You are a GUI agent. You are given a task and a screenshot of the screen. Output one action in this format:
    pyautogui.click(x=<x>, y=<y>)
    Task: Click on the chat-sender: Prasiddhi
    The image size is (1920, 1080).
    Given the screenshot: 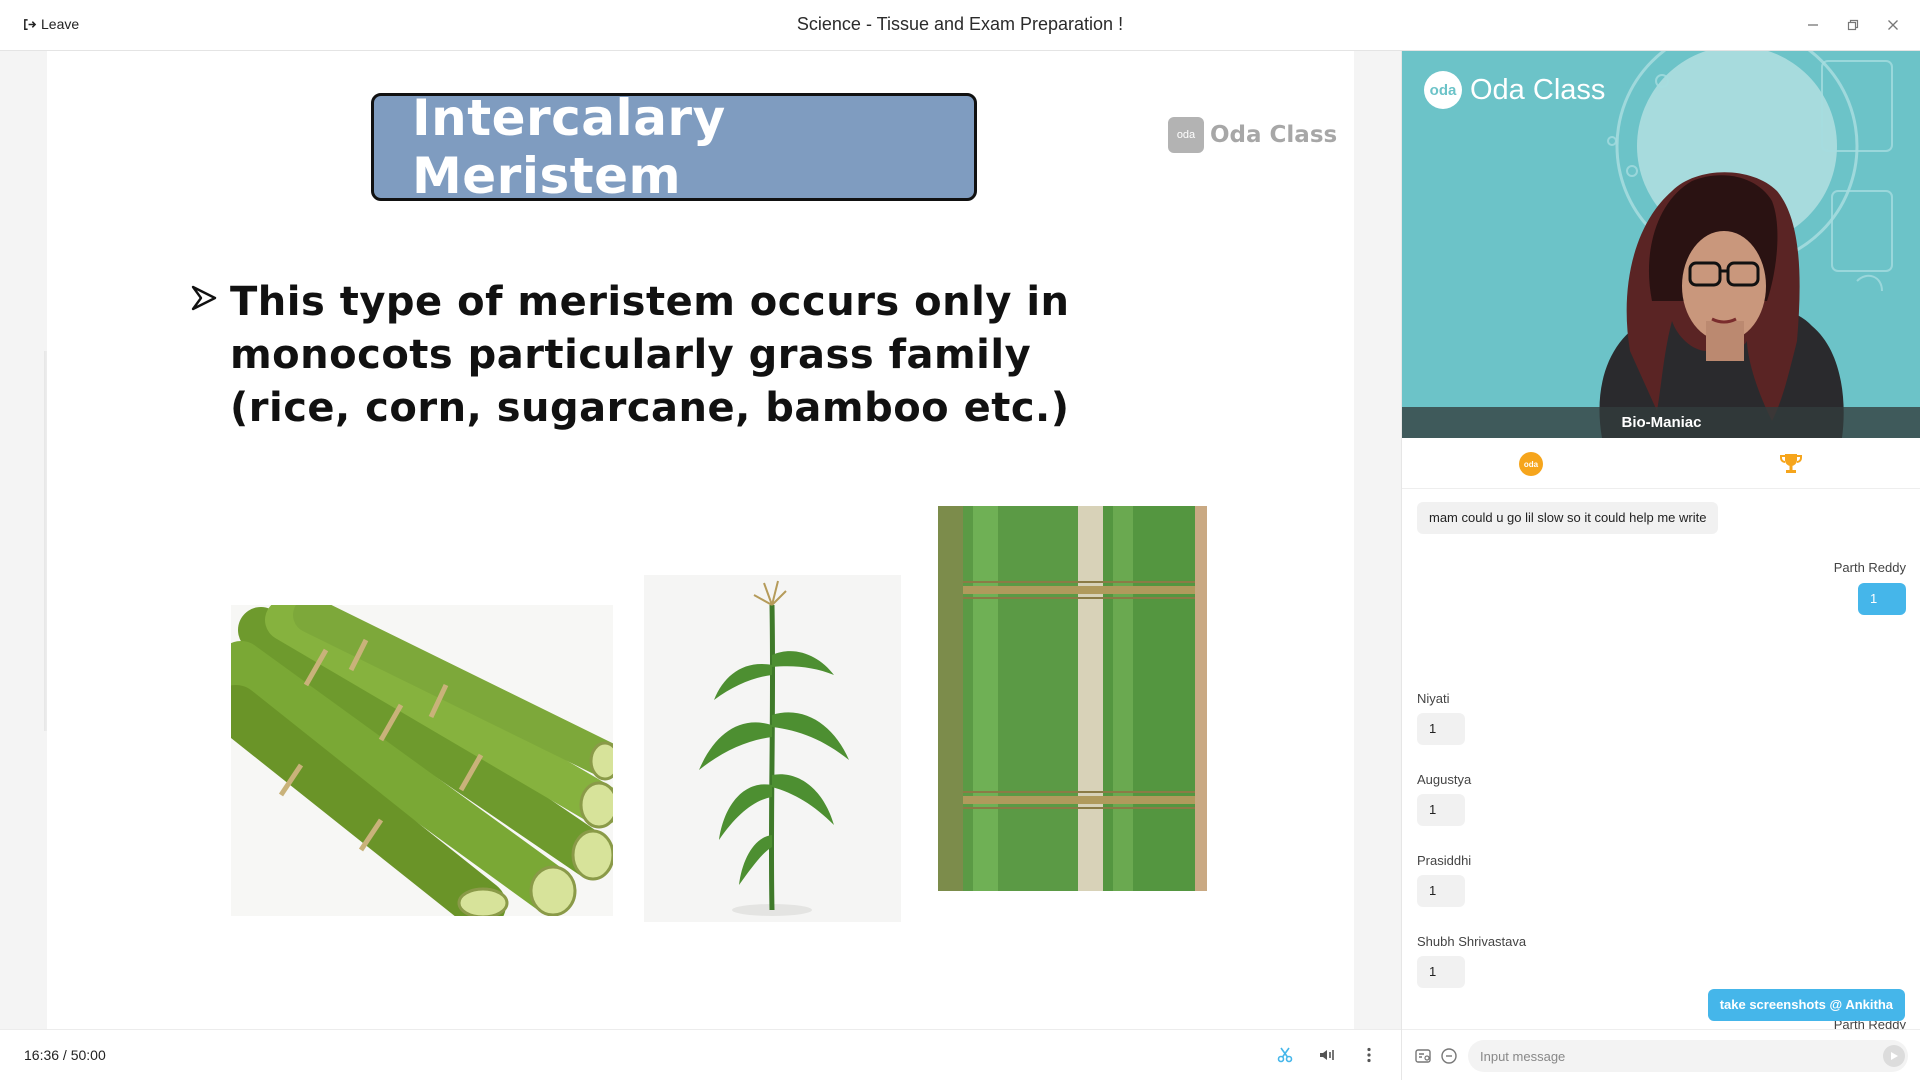 What is the action you would take?
    pyautogui.click(x=1444, y=860)
    